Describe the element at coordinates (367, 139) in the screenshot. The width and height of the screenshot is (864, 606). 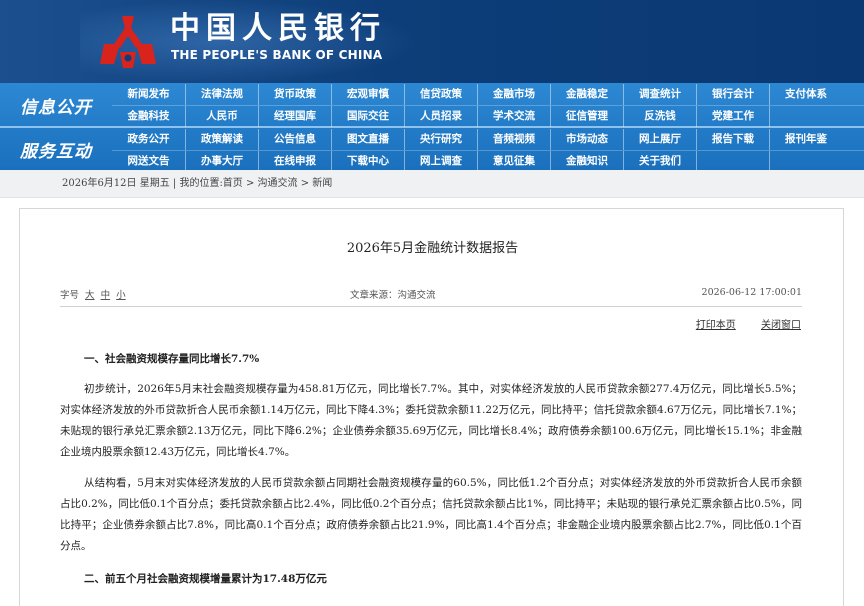
I see `nav-link: 图文直播` at that location.